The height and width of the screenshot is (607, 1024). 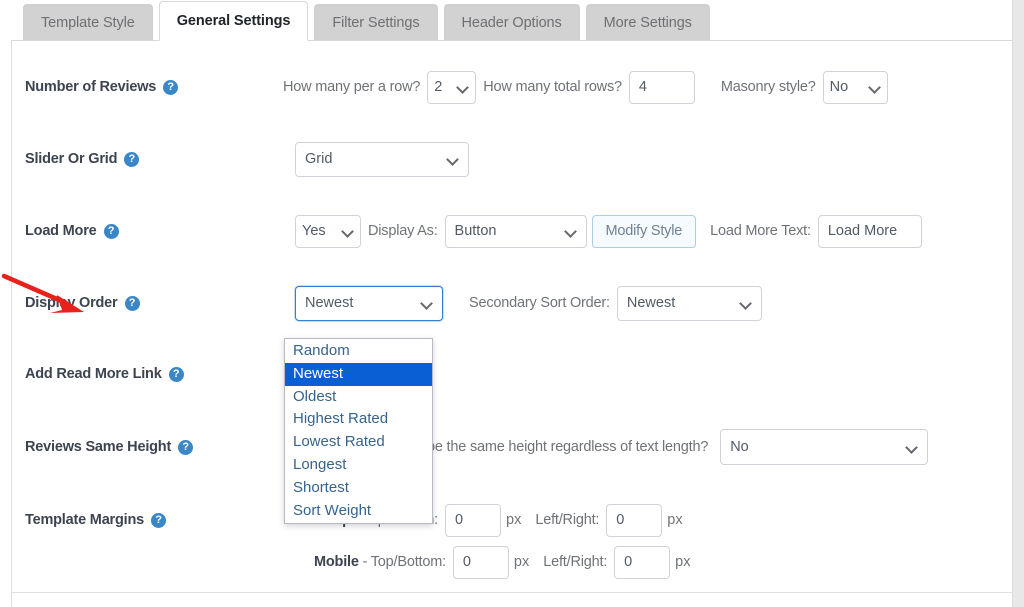 I want to click on label-reviews-same-height: Reviews Same Height ?, so click(x=109, y=447).